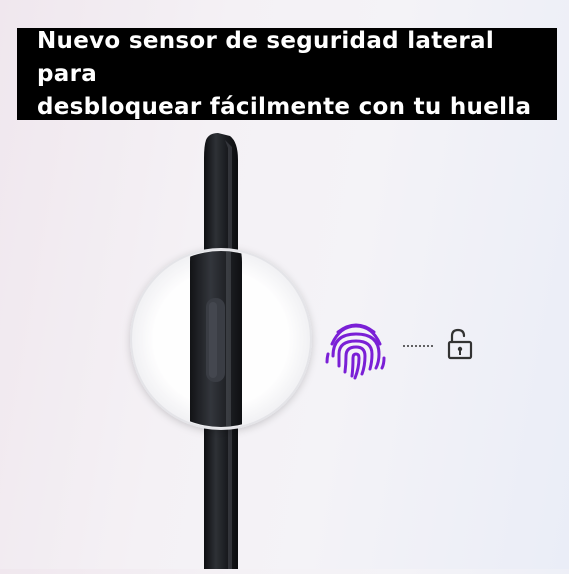  Describe the element at coordinates (284, 106) in the screenshot. I see `headline-line-2: desbloquear fácilmente con tu huella` at that location.